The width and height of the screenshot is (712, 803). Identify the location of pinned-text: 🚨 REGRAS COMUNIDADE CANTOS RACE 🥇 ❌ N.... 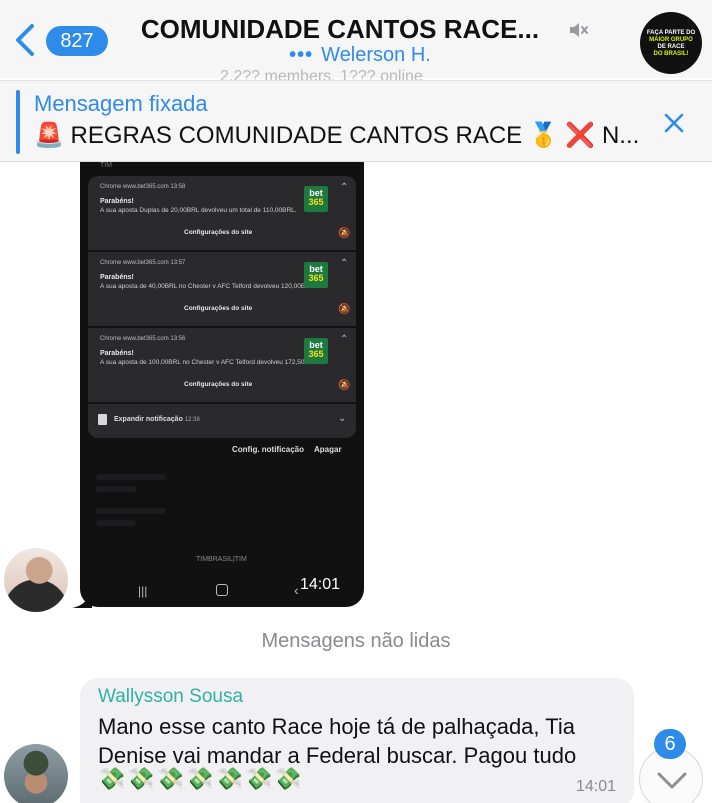
(337, 135).